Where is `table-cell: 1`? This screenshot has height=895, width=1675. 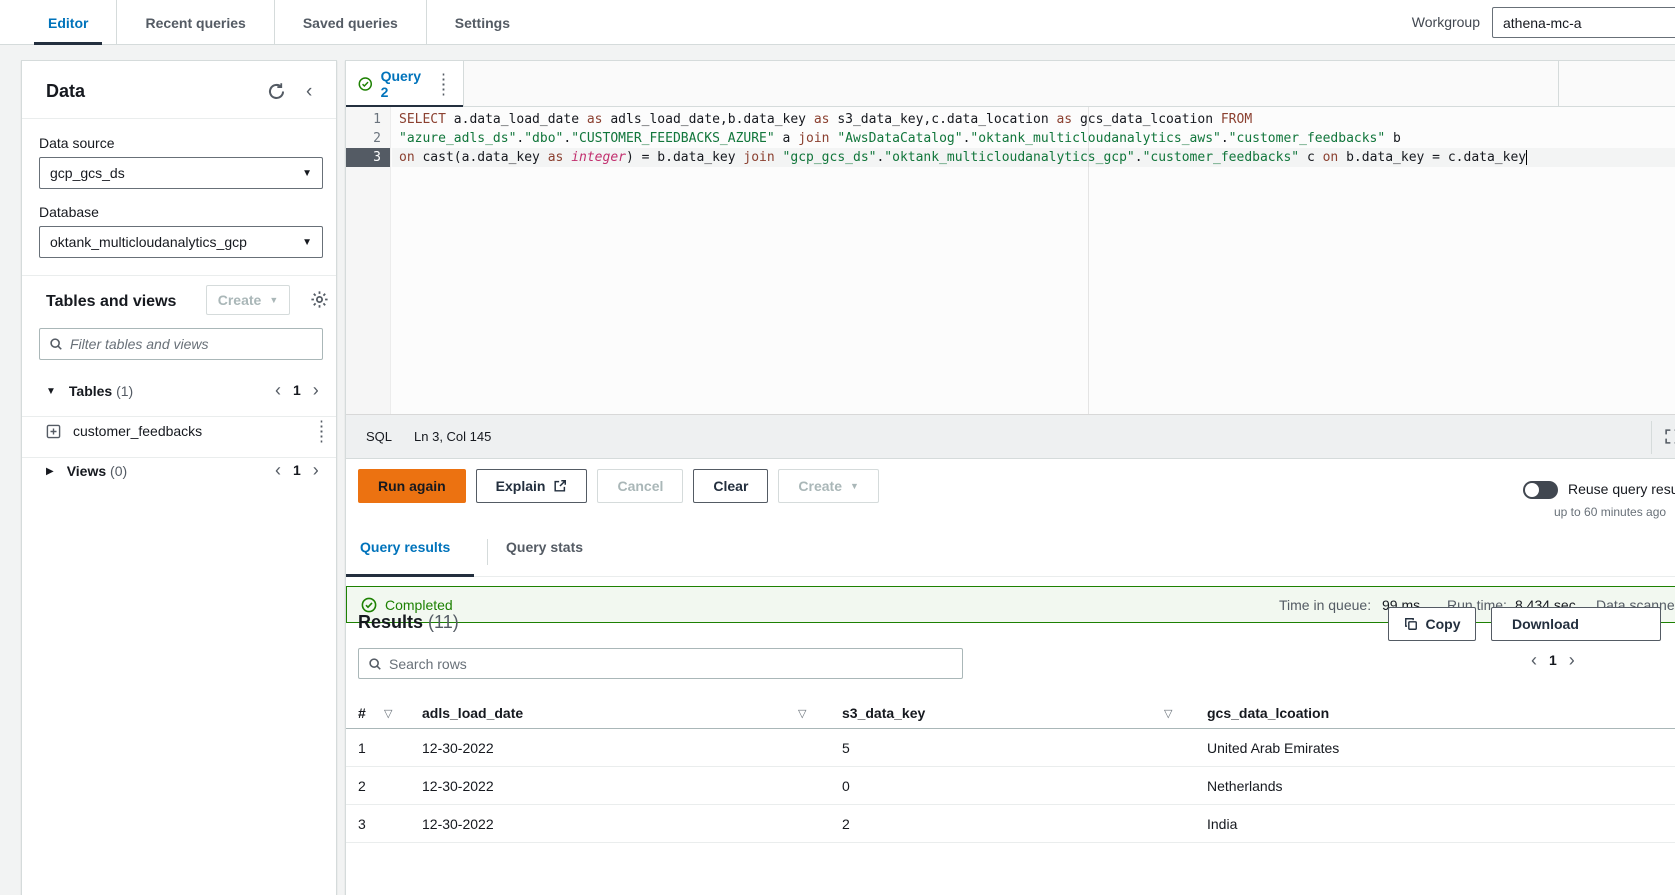
table-cell: 1 is located at coordinates (362, 748).